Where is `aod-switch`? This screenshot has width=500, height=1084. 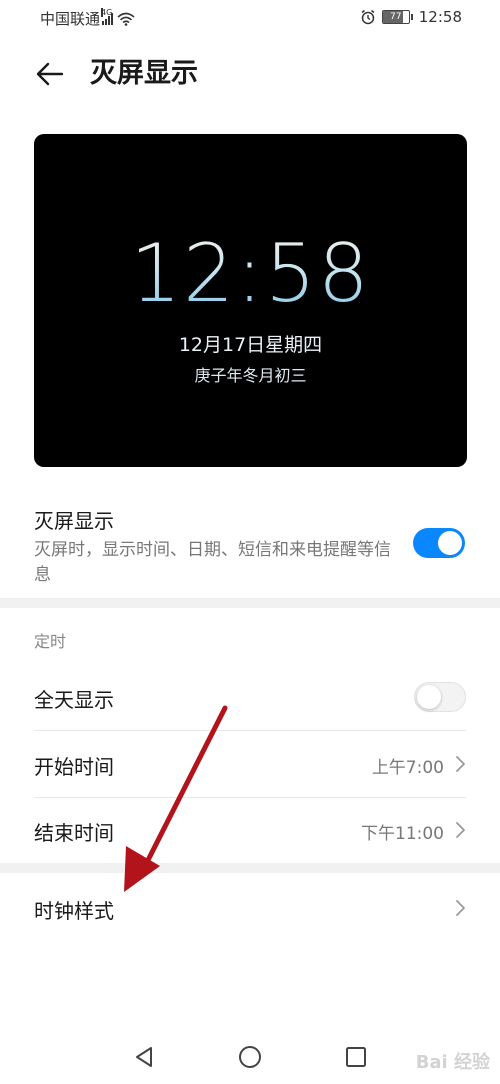
aod-switch is located at coordinates (439, 543).